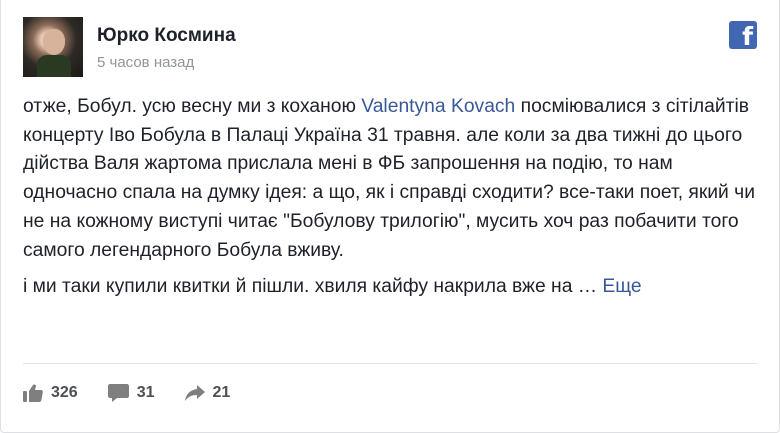 The width and height of the screenshot is (780, 433). Describe the element at coordinates (438, 106) in the screenshot. I see `mention-link: Valentyna Kovach` at that location.